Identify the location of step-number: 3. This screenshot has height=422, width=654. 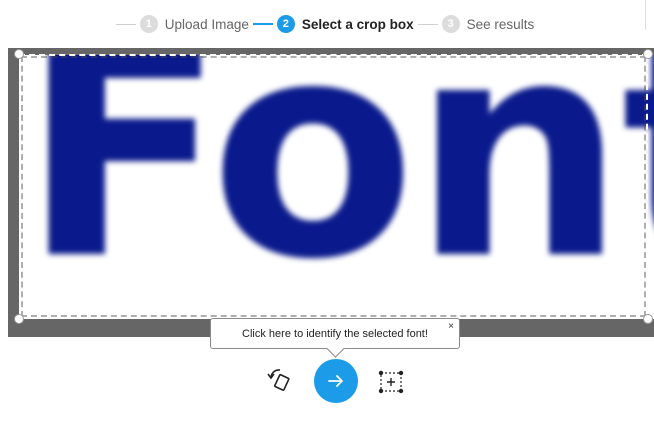
(450, 24).